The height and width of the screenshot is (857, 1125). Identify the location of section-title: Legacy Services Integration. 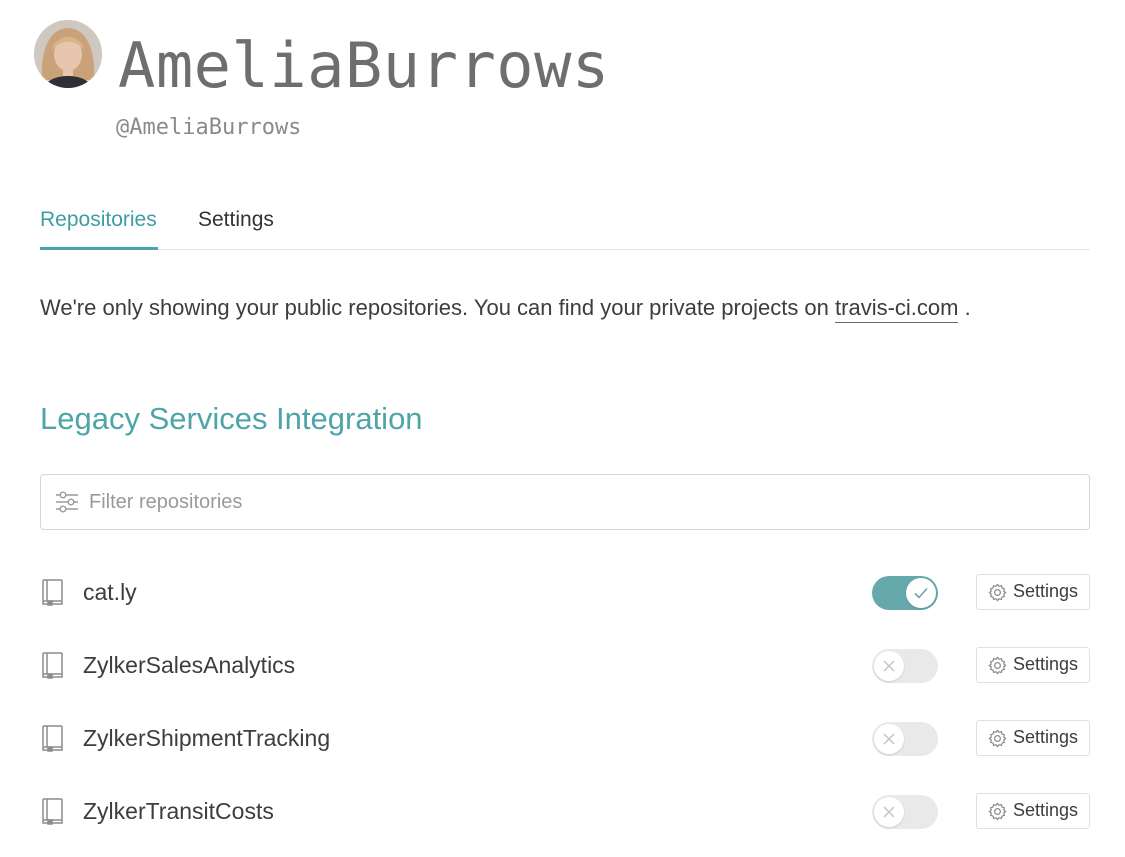
(231, 418).